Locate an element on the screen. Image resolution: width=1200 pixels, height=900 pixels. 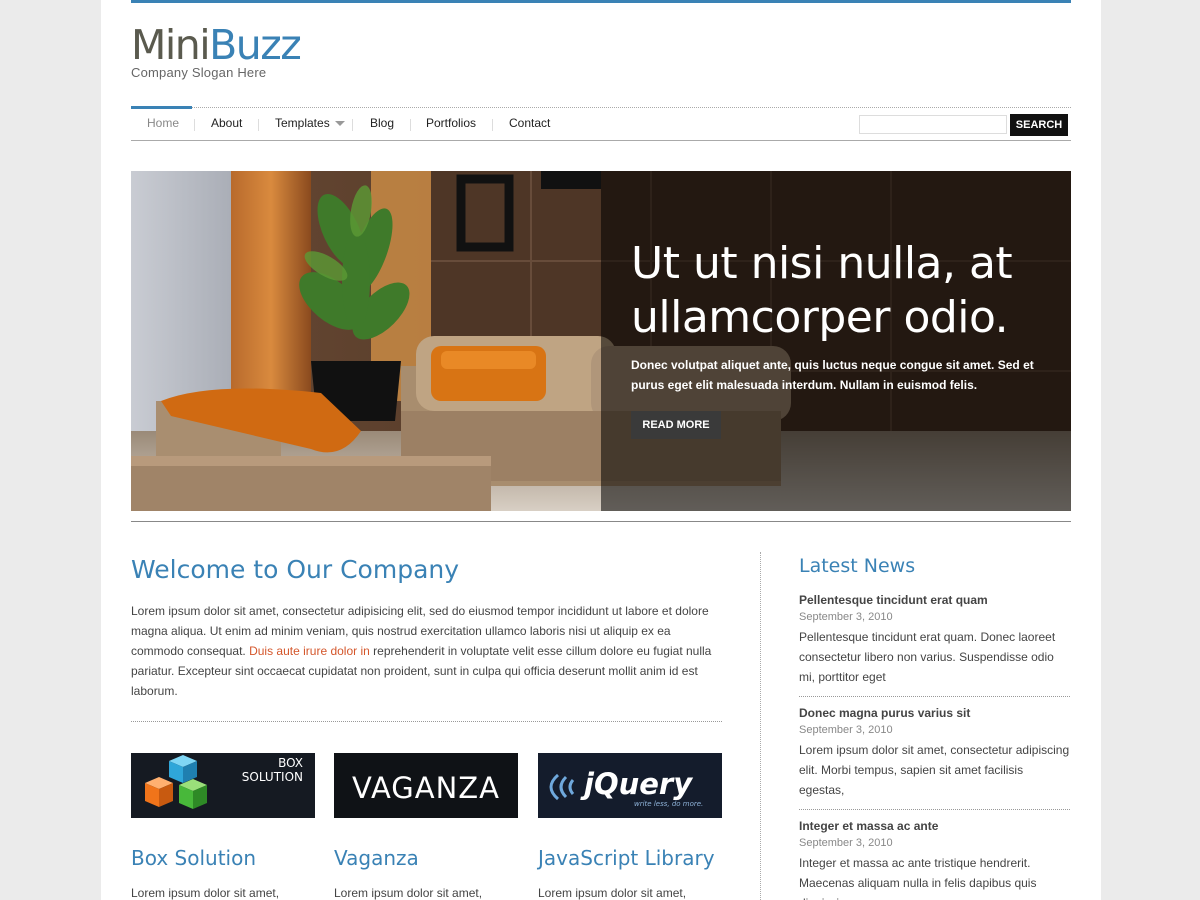
hero-divider is located at coordinates (601, 521).